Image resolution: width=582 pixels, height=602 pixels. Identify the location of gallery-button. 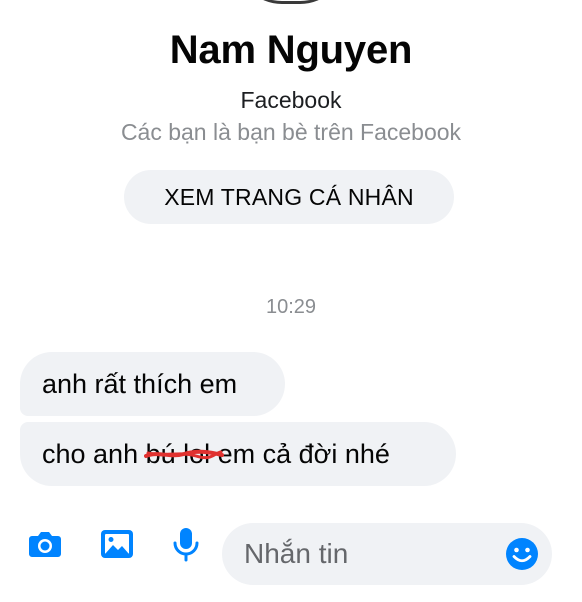
(117, 544).